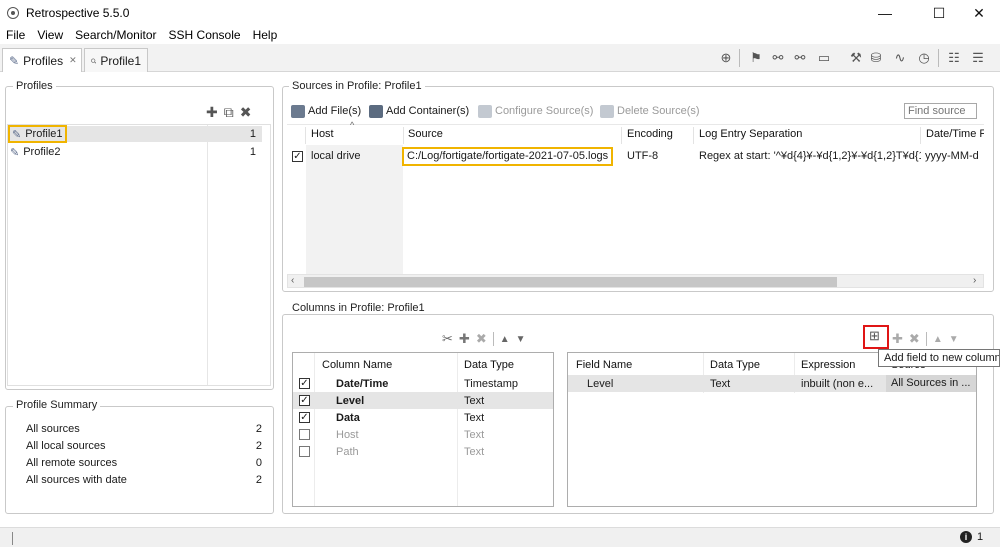 This screenshot has width=1000, height=547. What do you see at coordinates (900, 58) in the screenshot?
I see `pulse-icon: ∿` at bounding box center [900, 58].